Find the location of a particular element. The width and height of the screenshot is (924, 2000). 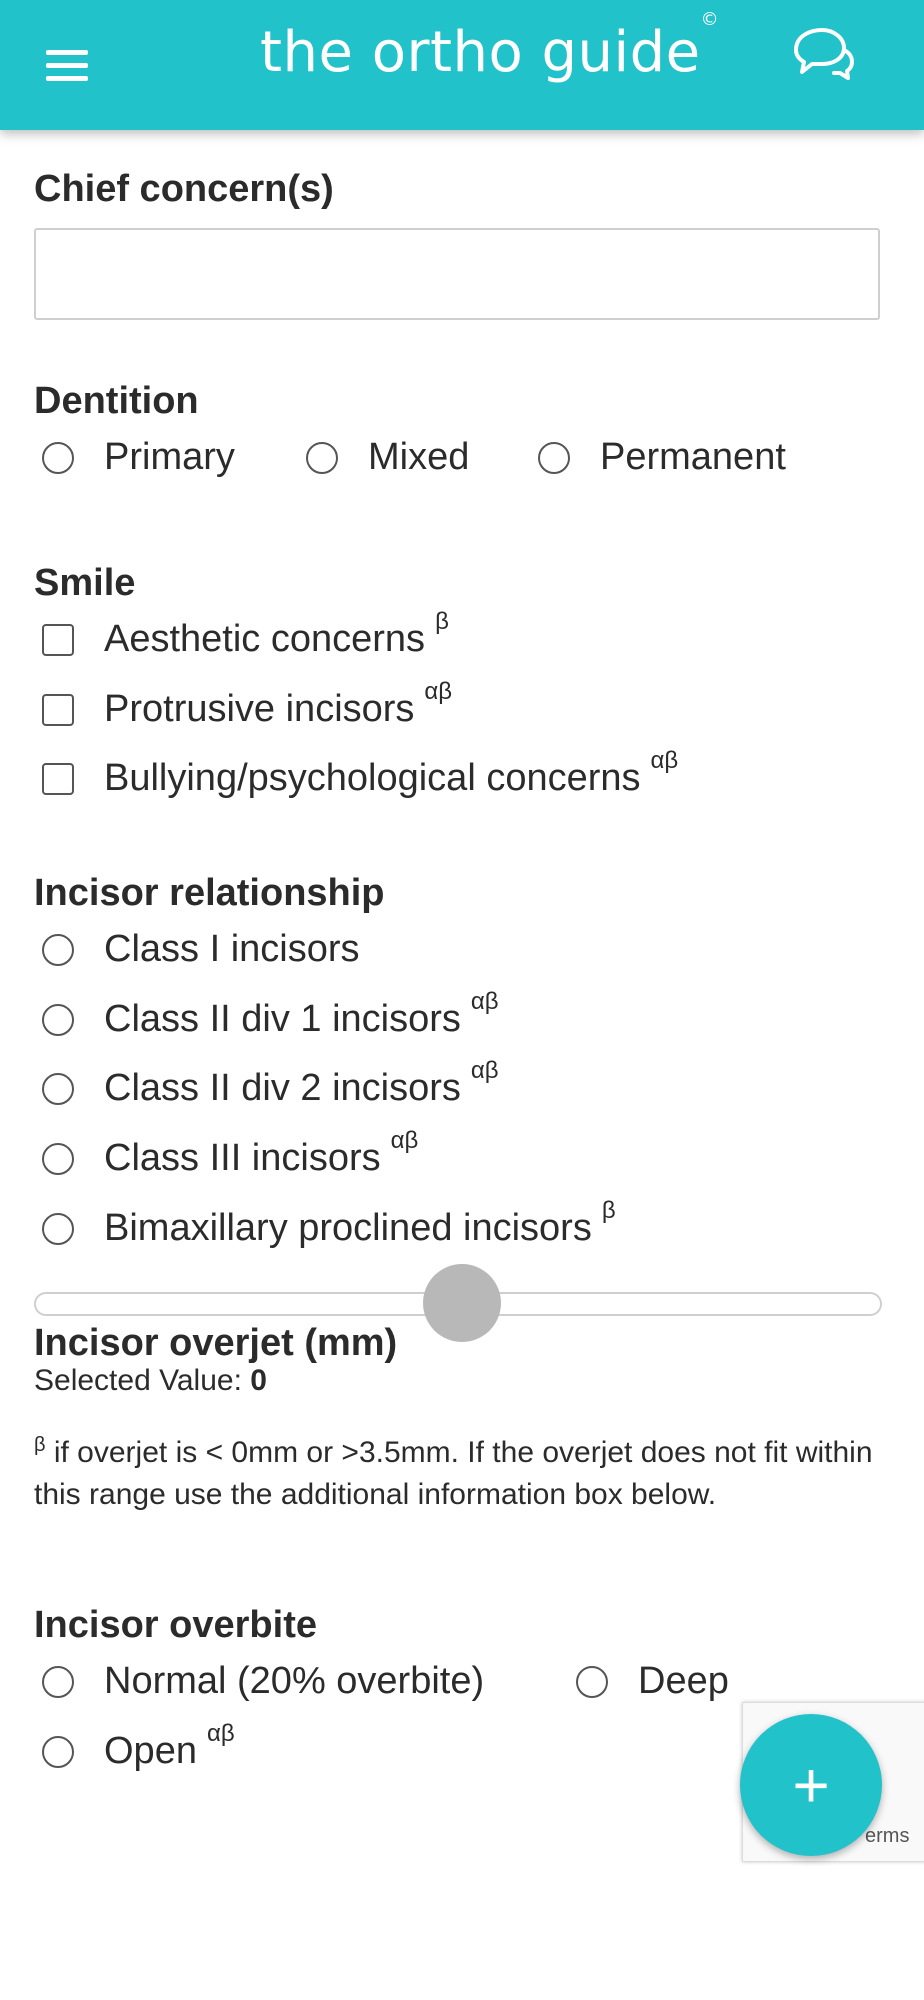

overbite-deep-option: Deep is located at coordinates (648, 1681).